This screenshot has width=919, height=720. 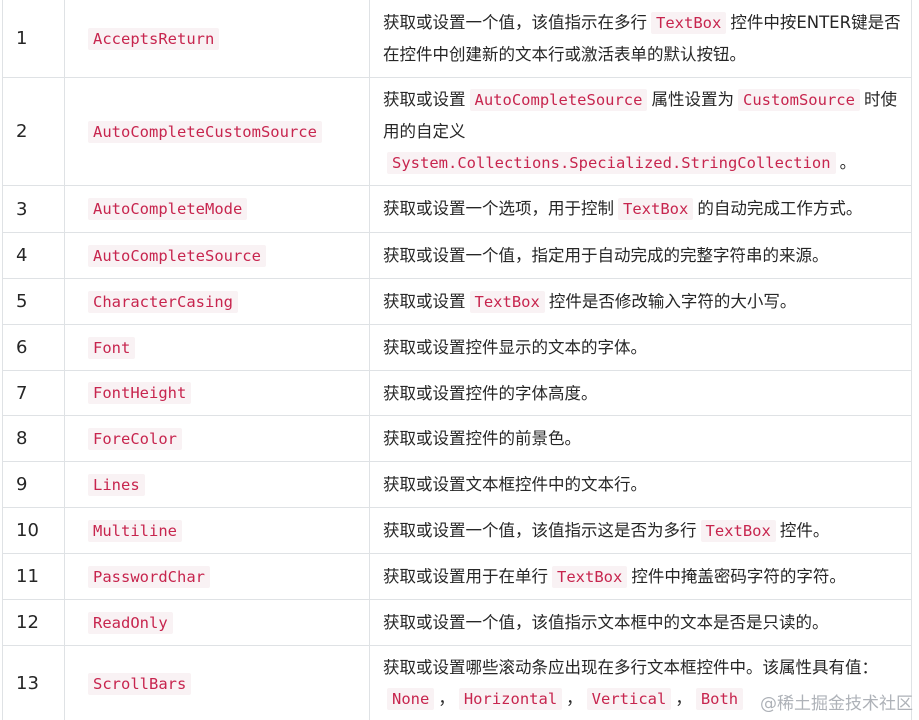 I want to click on property-name: ForeColor, so click(x=135, y=438).